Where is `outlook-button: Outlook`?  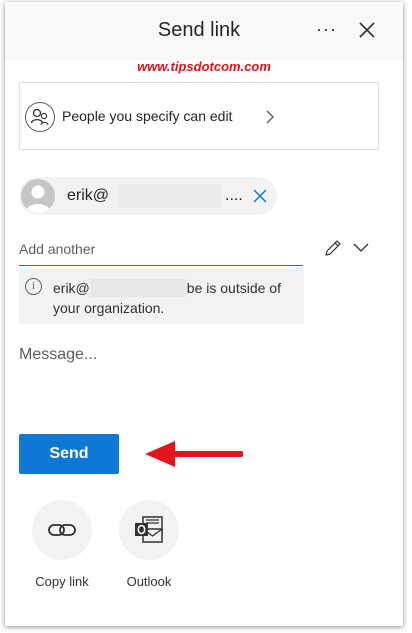 outlook-button: Outlook is located at coordinates (149, 550).